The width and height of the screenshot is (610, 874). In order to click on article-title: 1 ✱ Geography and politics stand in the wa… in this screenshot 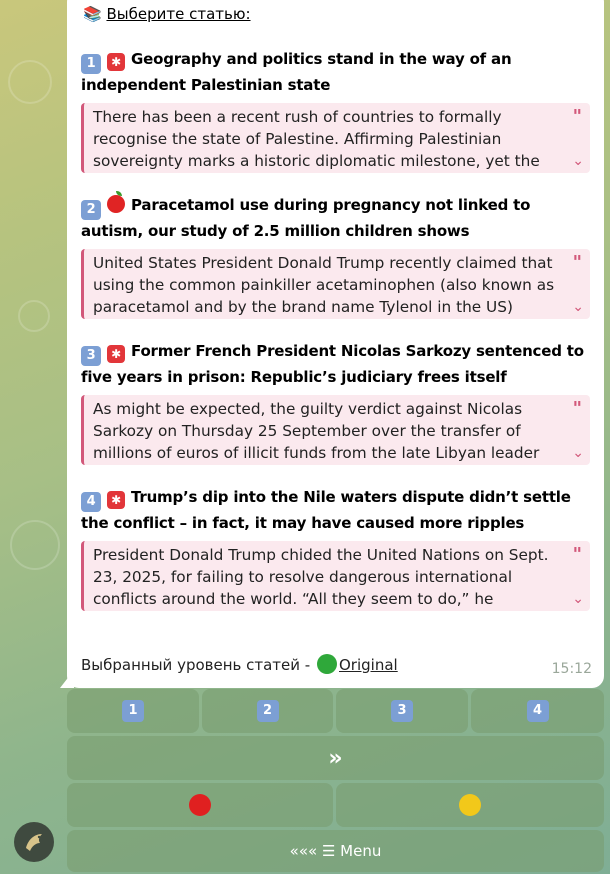, I will do `click(336, 72)`.